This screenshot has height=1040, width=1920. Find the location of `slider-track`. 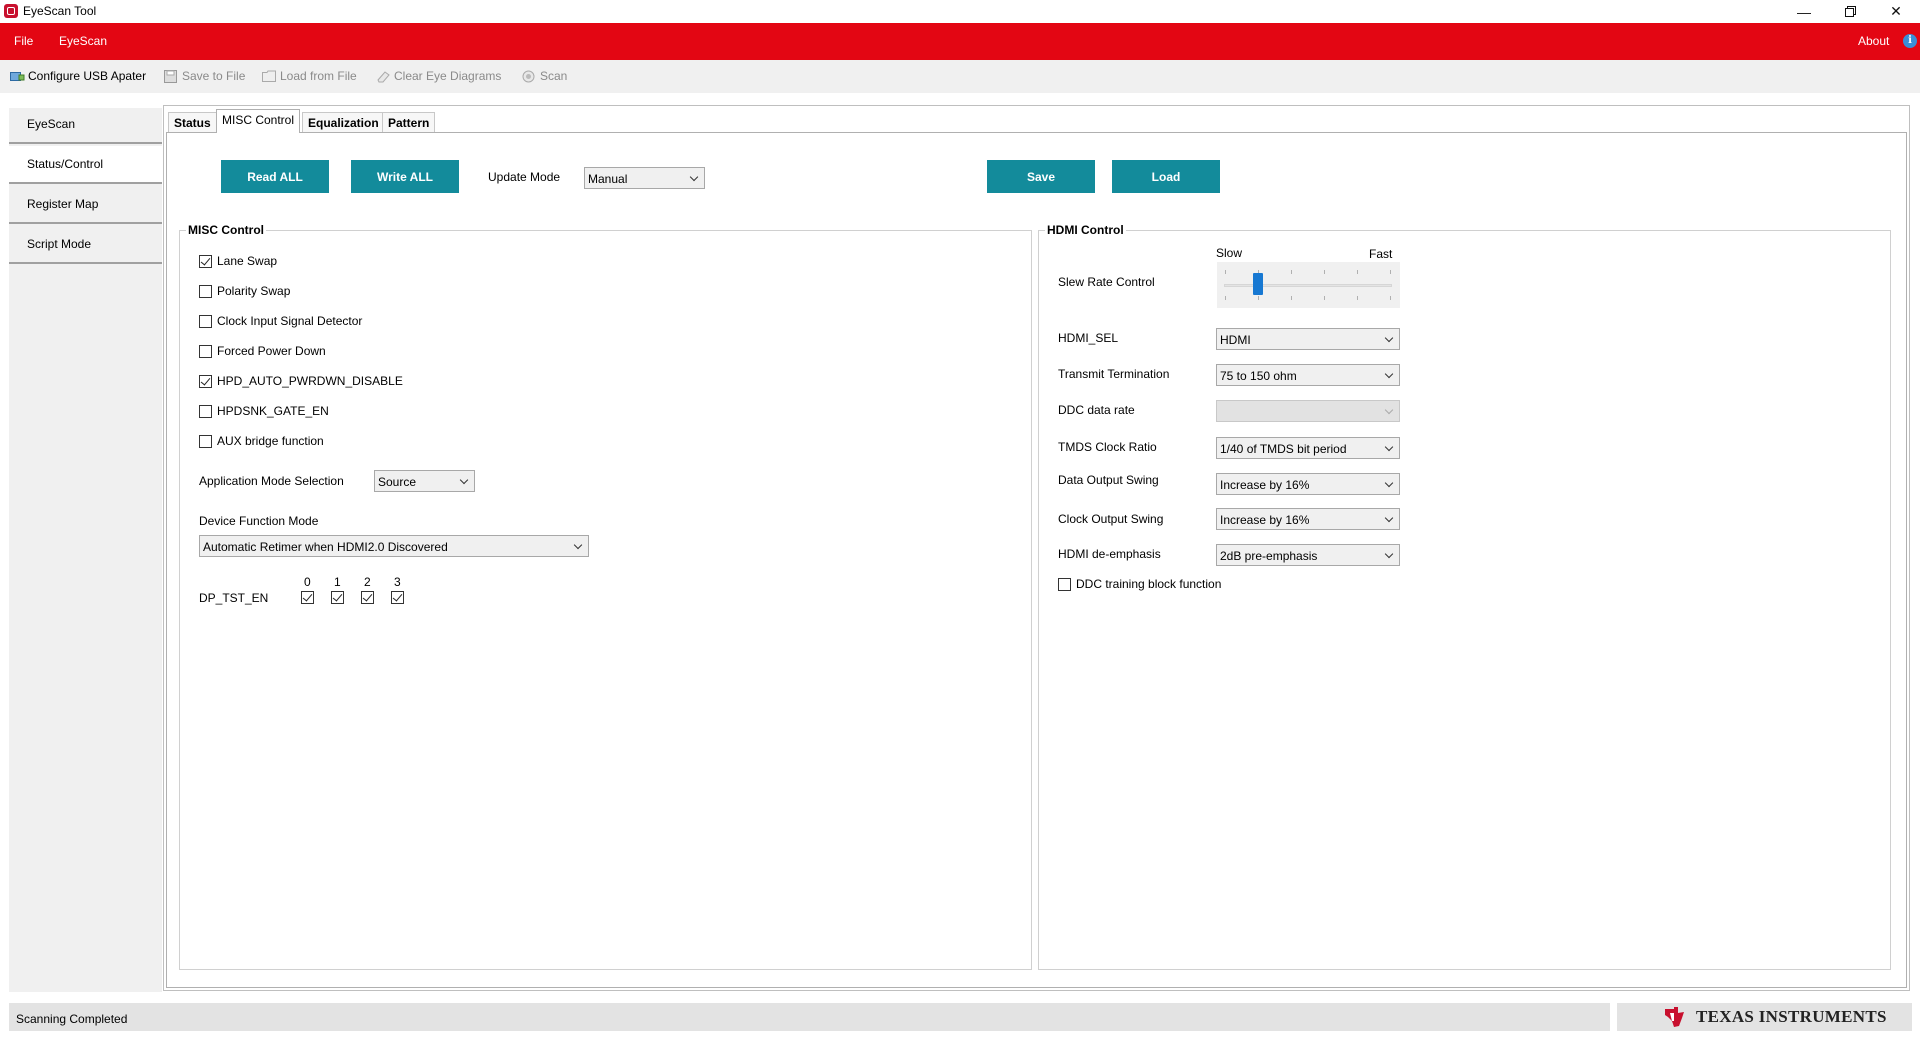

slider-track is located at coordinates (1308, 285).